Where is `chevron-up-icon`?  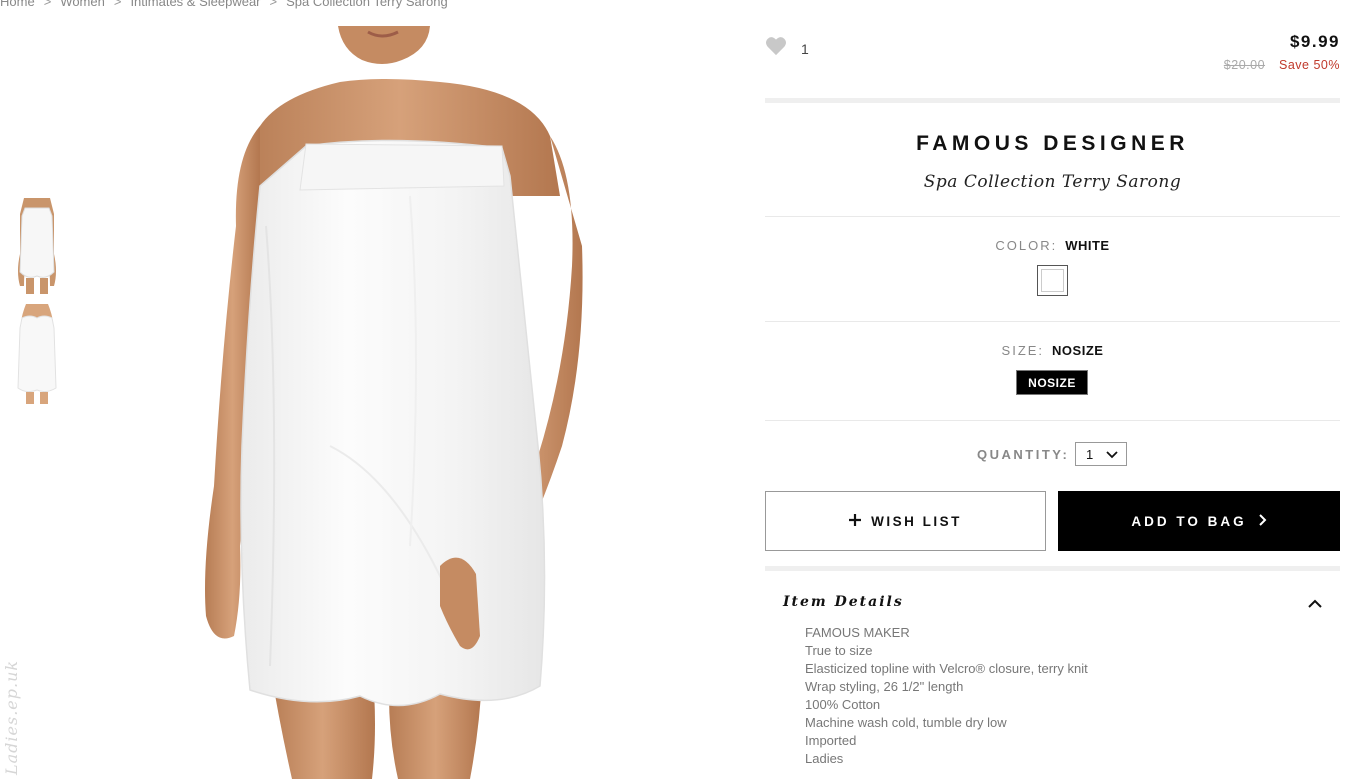 chevron-up-icon is located at coordinates (1315, 604).